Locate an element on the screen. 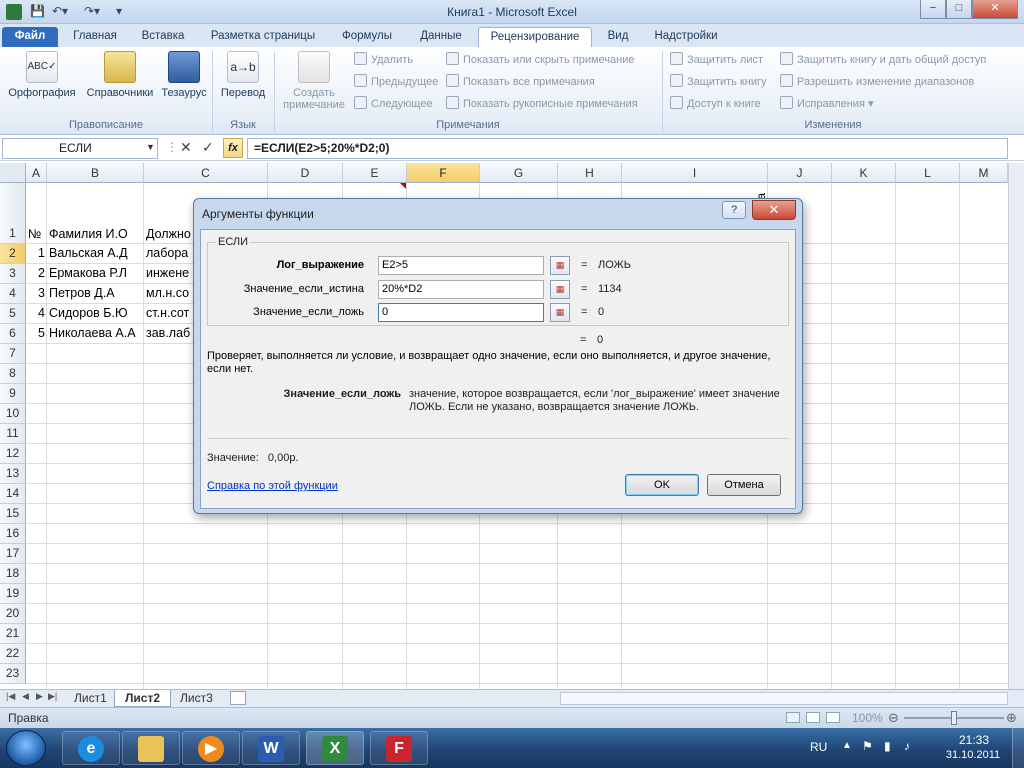  row-header-13: 13 is located at coordinates (13, 474).